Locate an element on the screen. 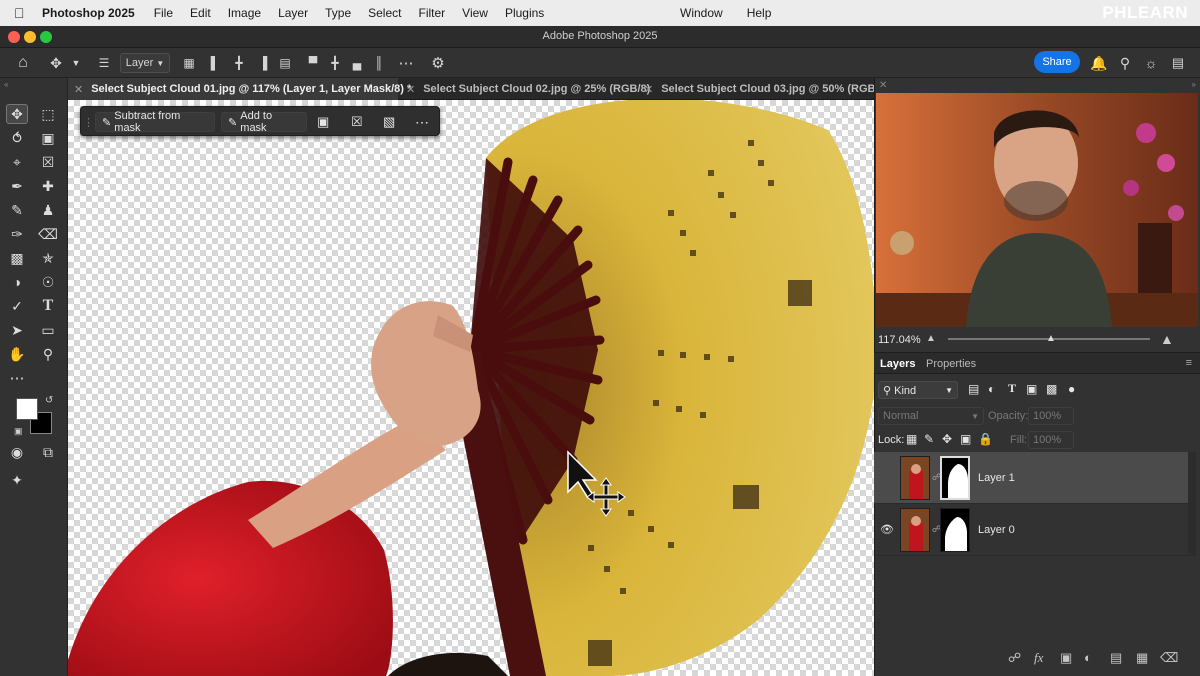  visibility-toggle-empty is located at coordinates (886, 478).